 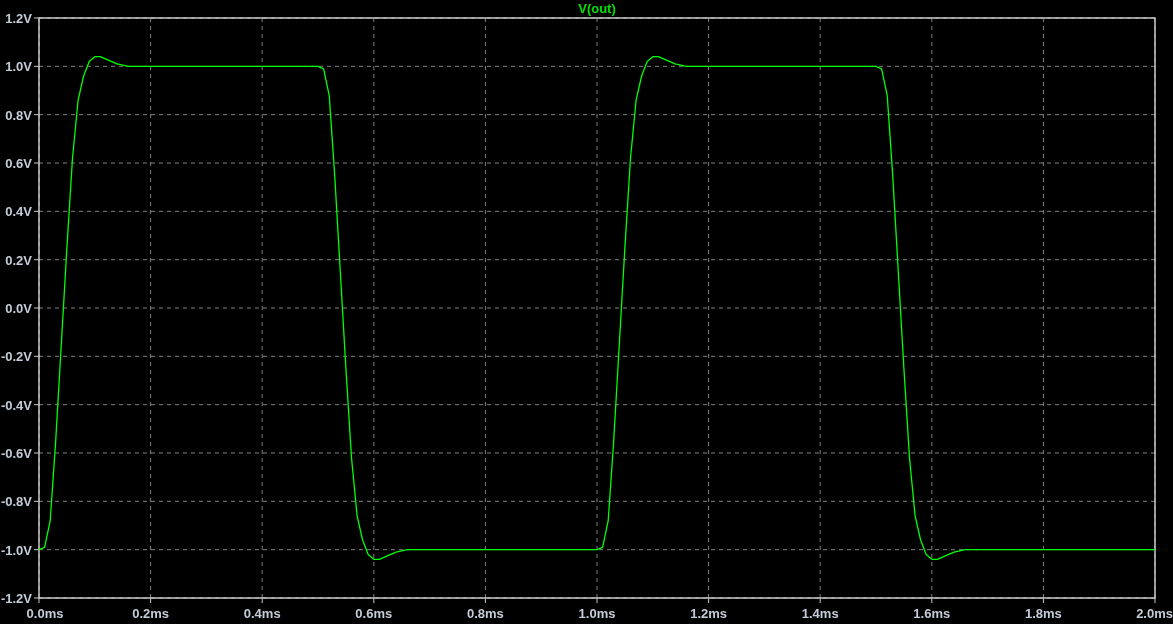 I want to click on y-tick-label: -0.6V, so click(x=16, y=453).